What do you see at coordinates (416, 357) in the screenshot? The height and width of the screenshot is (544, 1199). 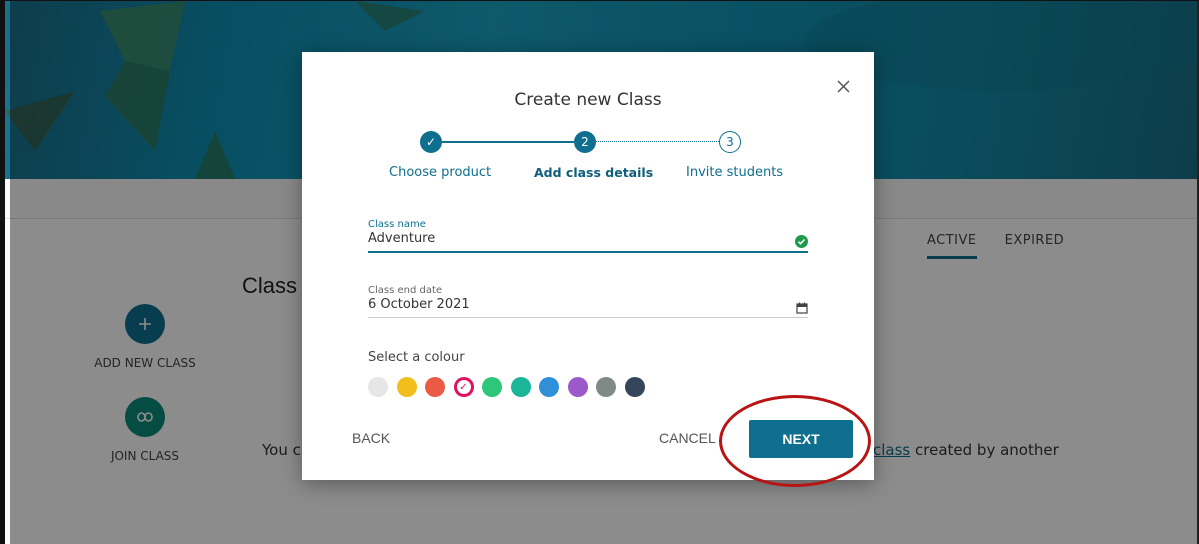 I see `colour-picker-label: Select a colour` at bounding box center [416, 357].